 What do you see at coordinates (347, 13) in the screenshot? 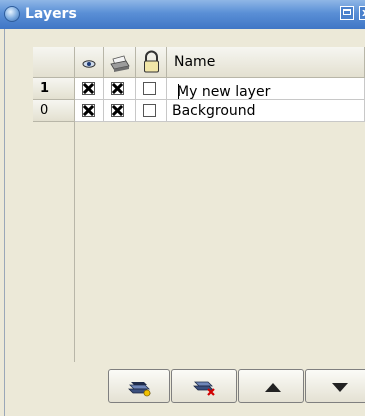
I see `float-window-button` at bounding box center [347, 13].